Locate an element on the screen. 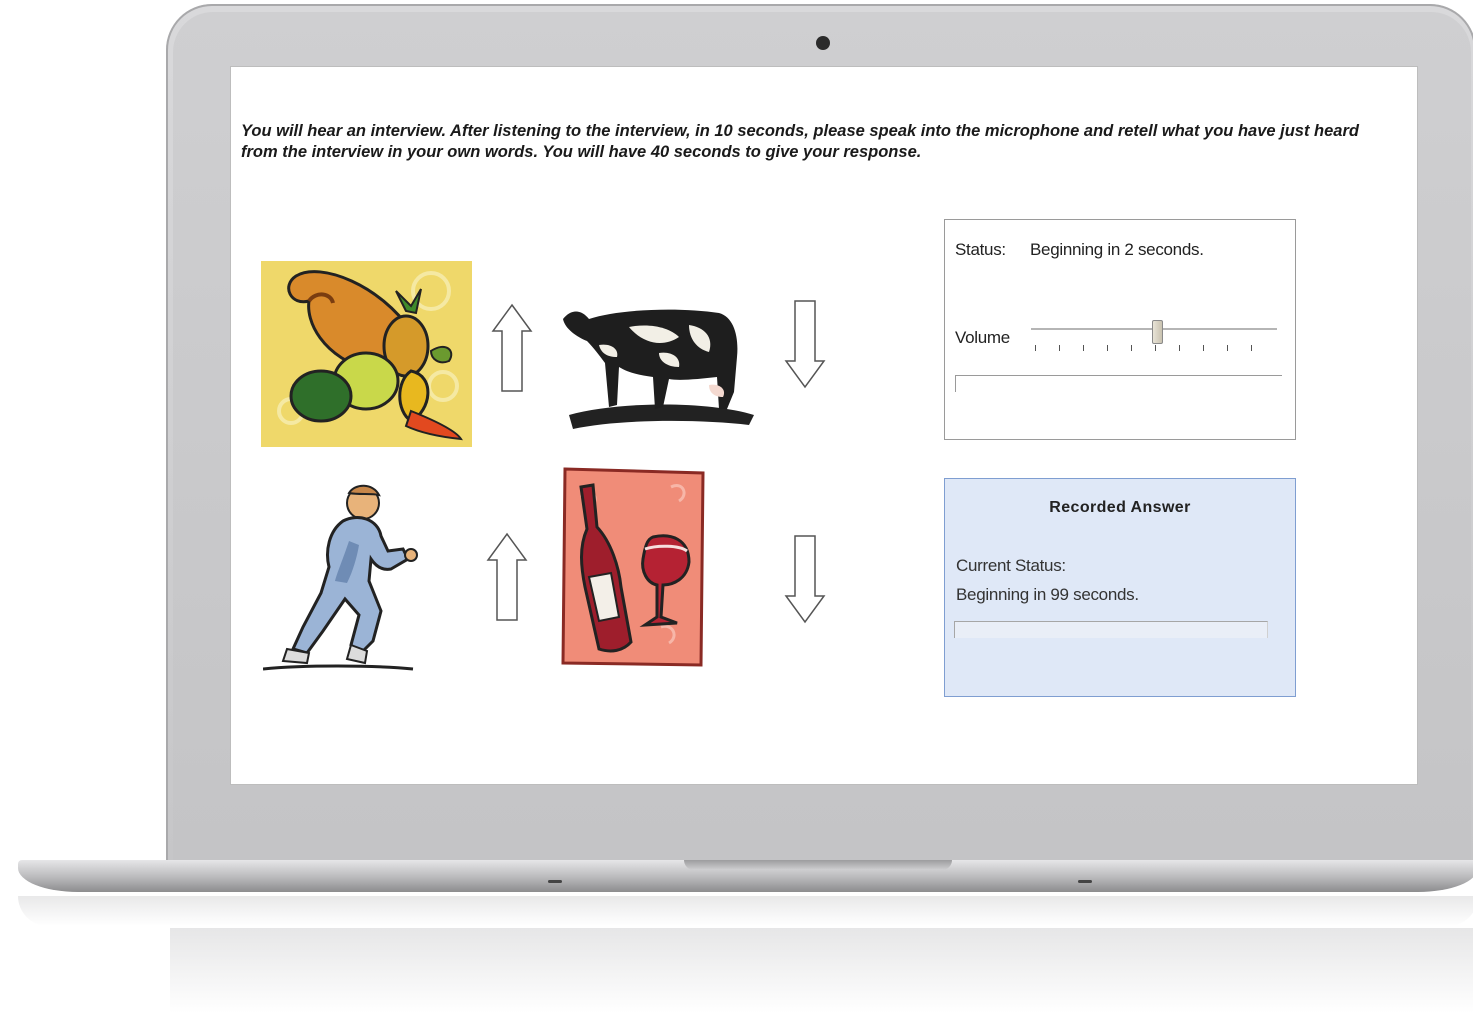  status-text: Beginning in 2 seconds. is located at coordinates (1117, 249).